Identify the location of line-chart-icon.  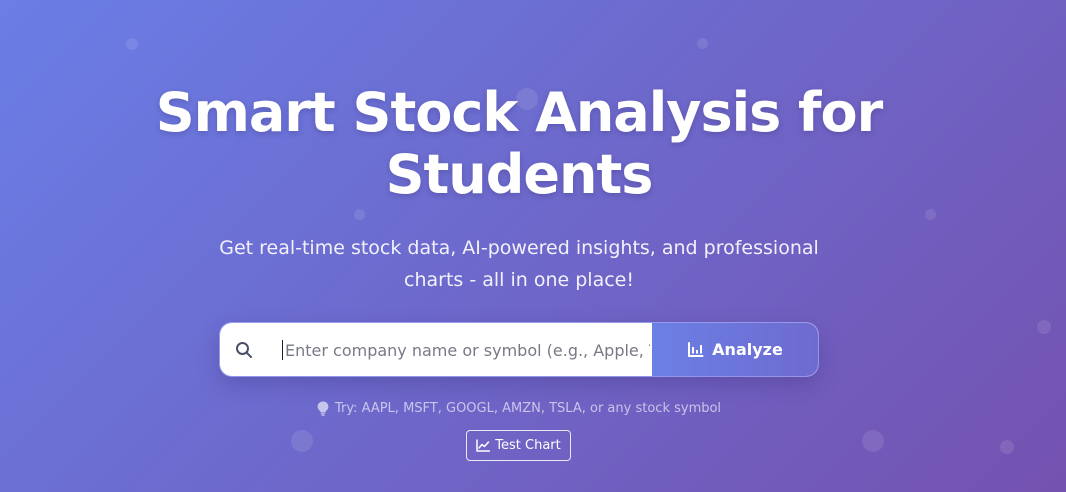
(483, 445).